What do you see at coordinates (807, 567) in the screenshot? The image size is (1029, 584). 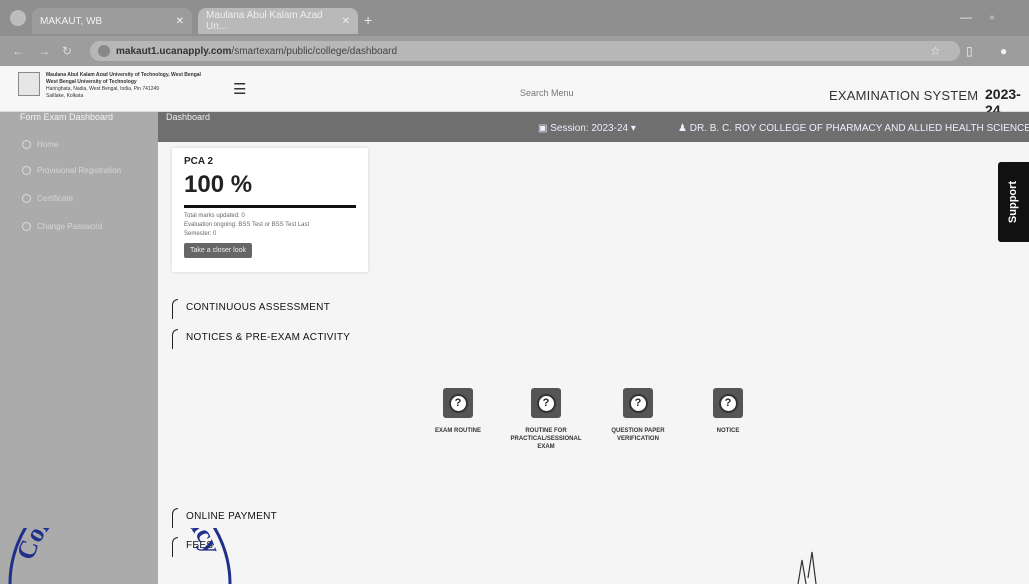 I see `signature` at bounding box center [807, 567].